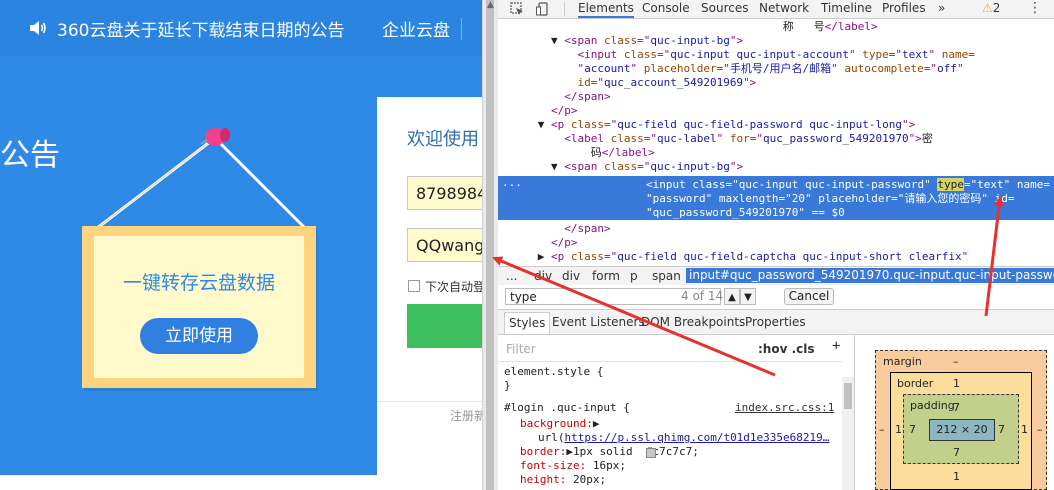 The height and width of the screenshot is (490, 1054). Describe the element at coordinates (786, 349) in the screenshot. I see `hov-cls-toggle: :hov .cls` at that location.